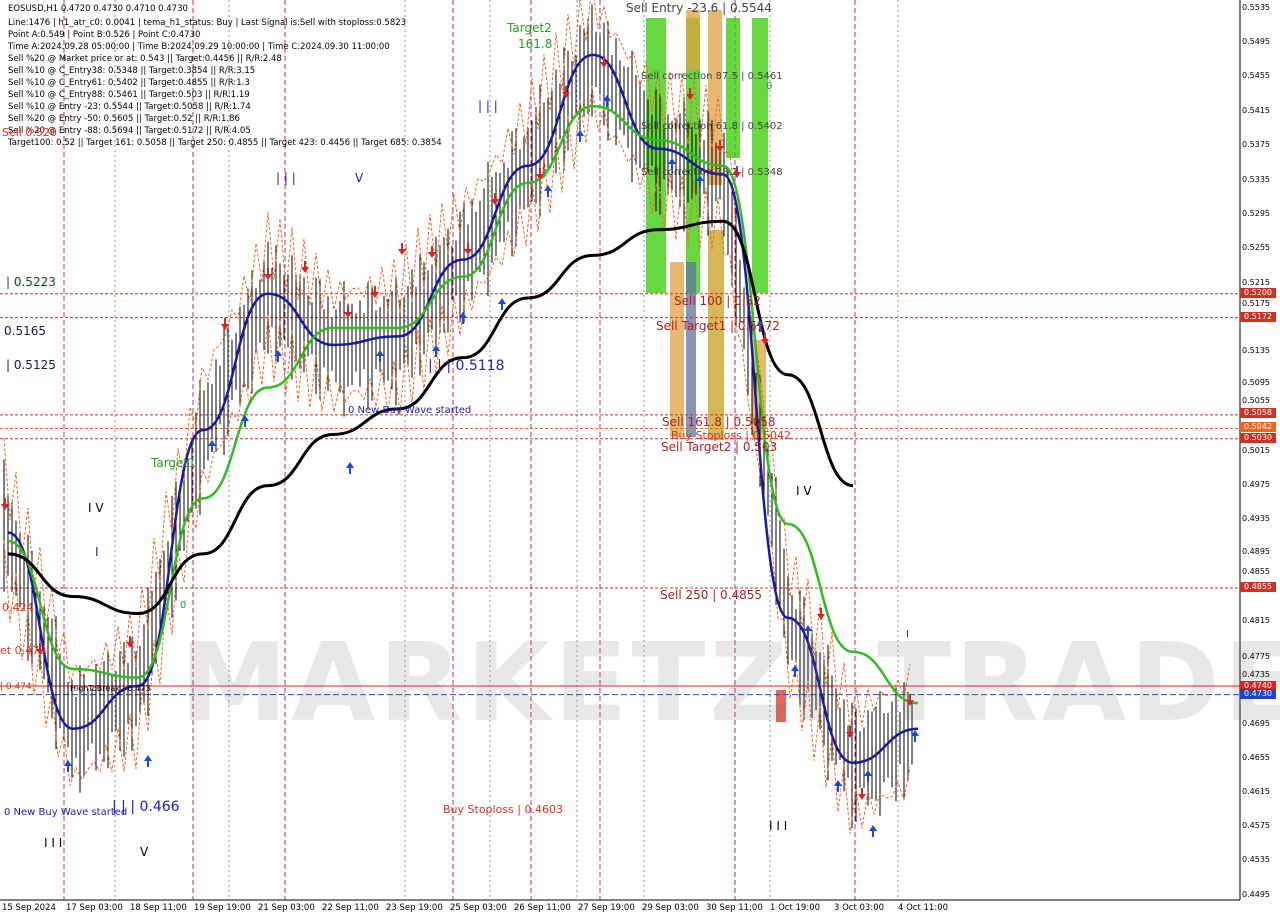 Image resolution: width=1280 pixels, height=920 pixels. I want to click on label-sell-correction-382: Sell correction 38.2 | 0.5348, so click(712, 172).